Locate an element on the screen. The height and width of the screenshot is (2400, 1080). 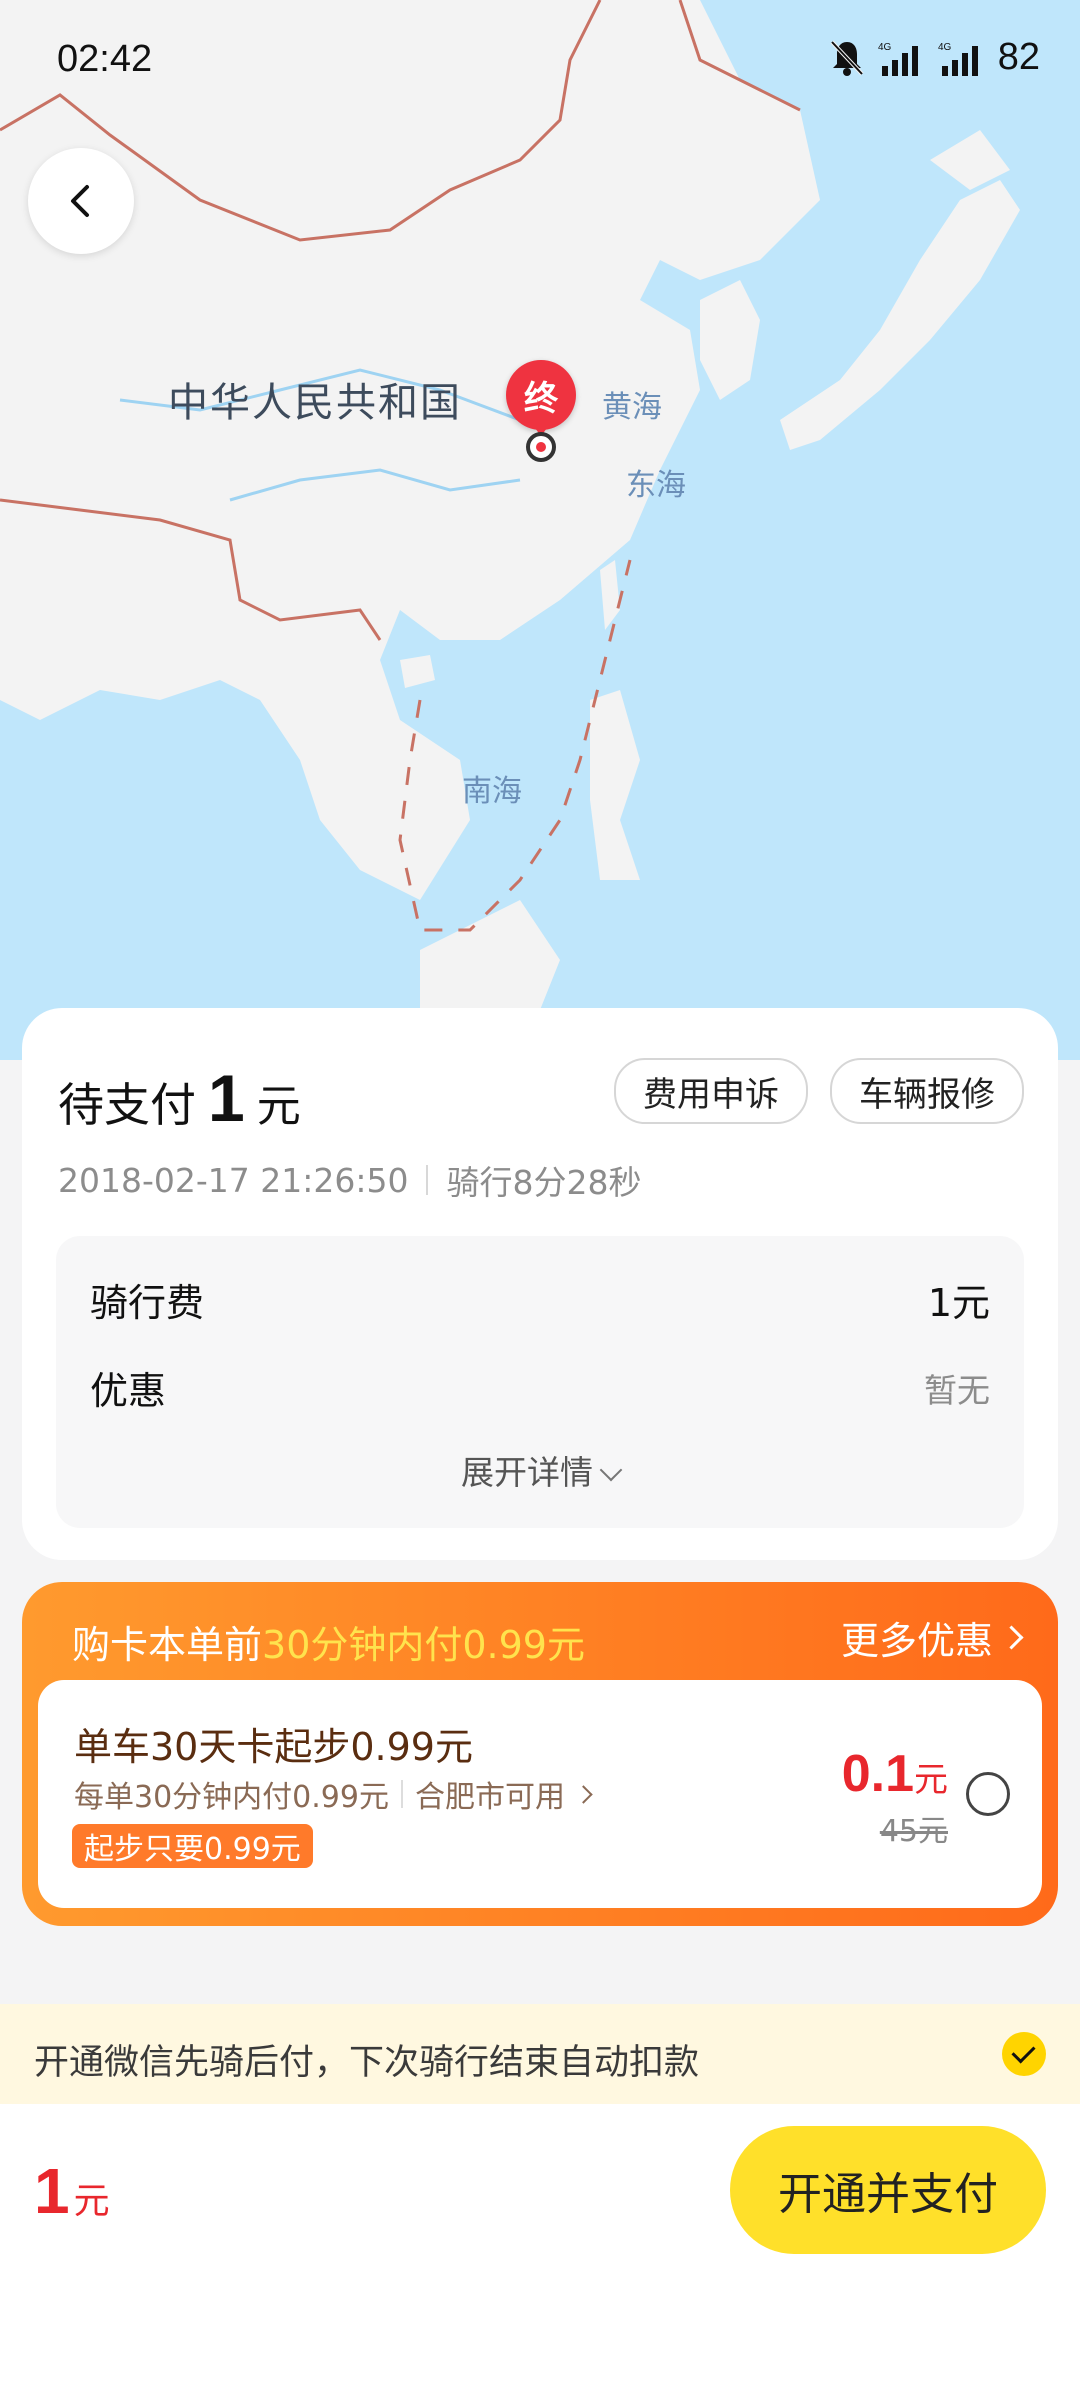
pending-amount: 1 is located at coordinates (226, 1098).